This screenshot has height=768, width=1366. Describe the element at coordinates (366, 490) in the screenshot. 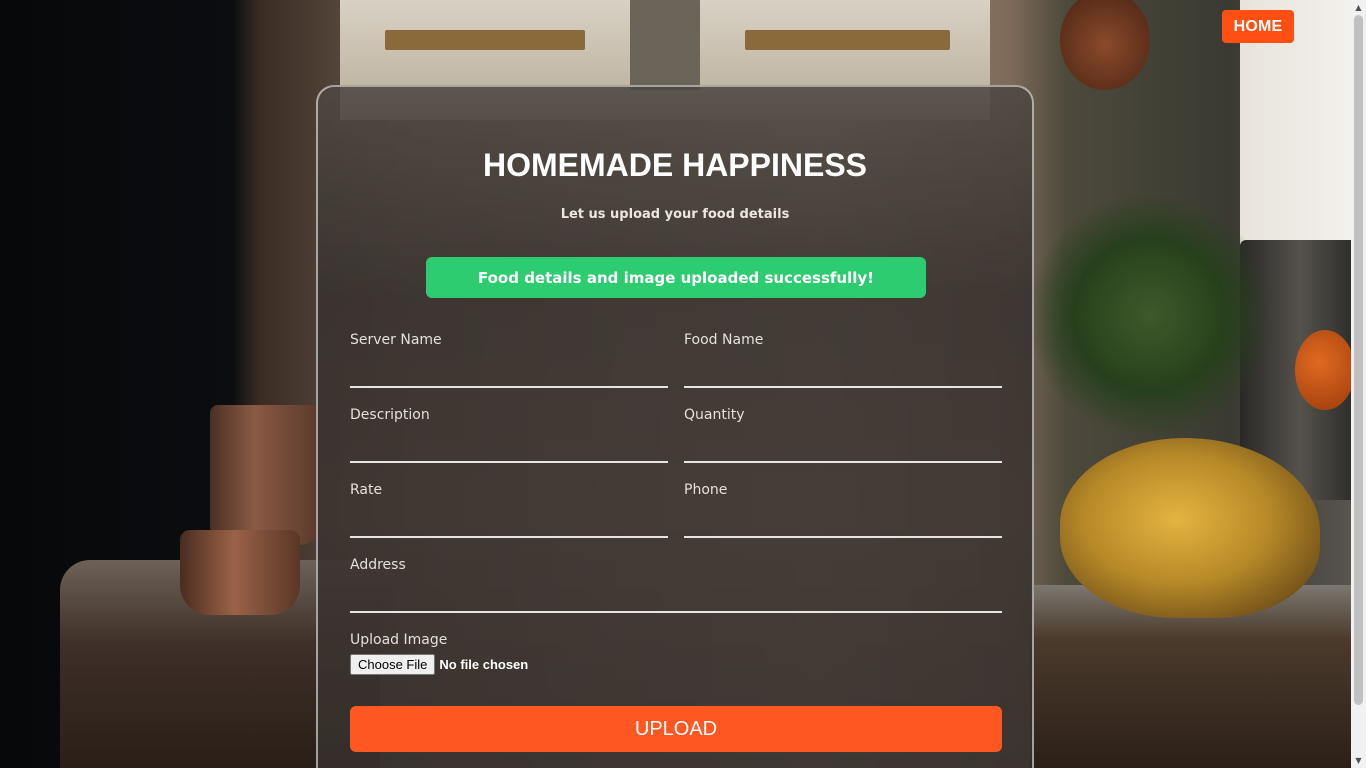

I see `rate-label: Rate` at that location.